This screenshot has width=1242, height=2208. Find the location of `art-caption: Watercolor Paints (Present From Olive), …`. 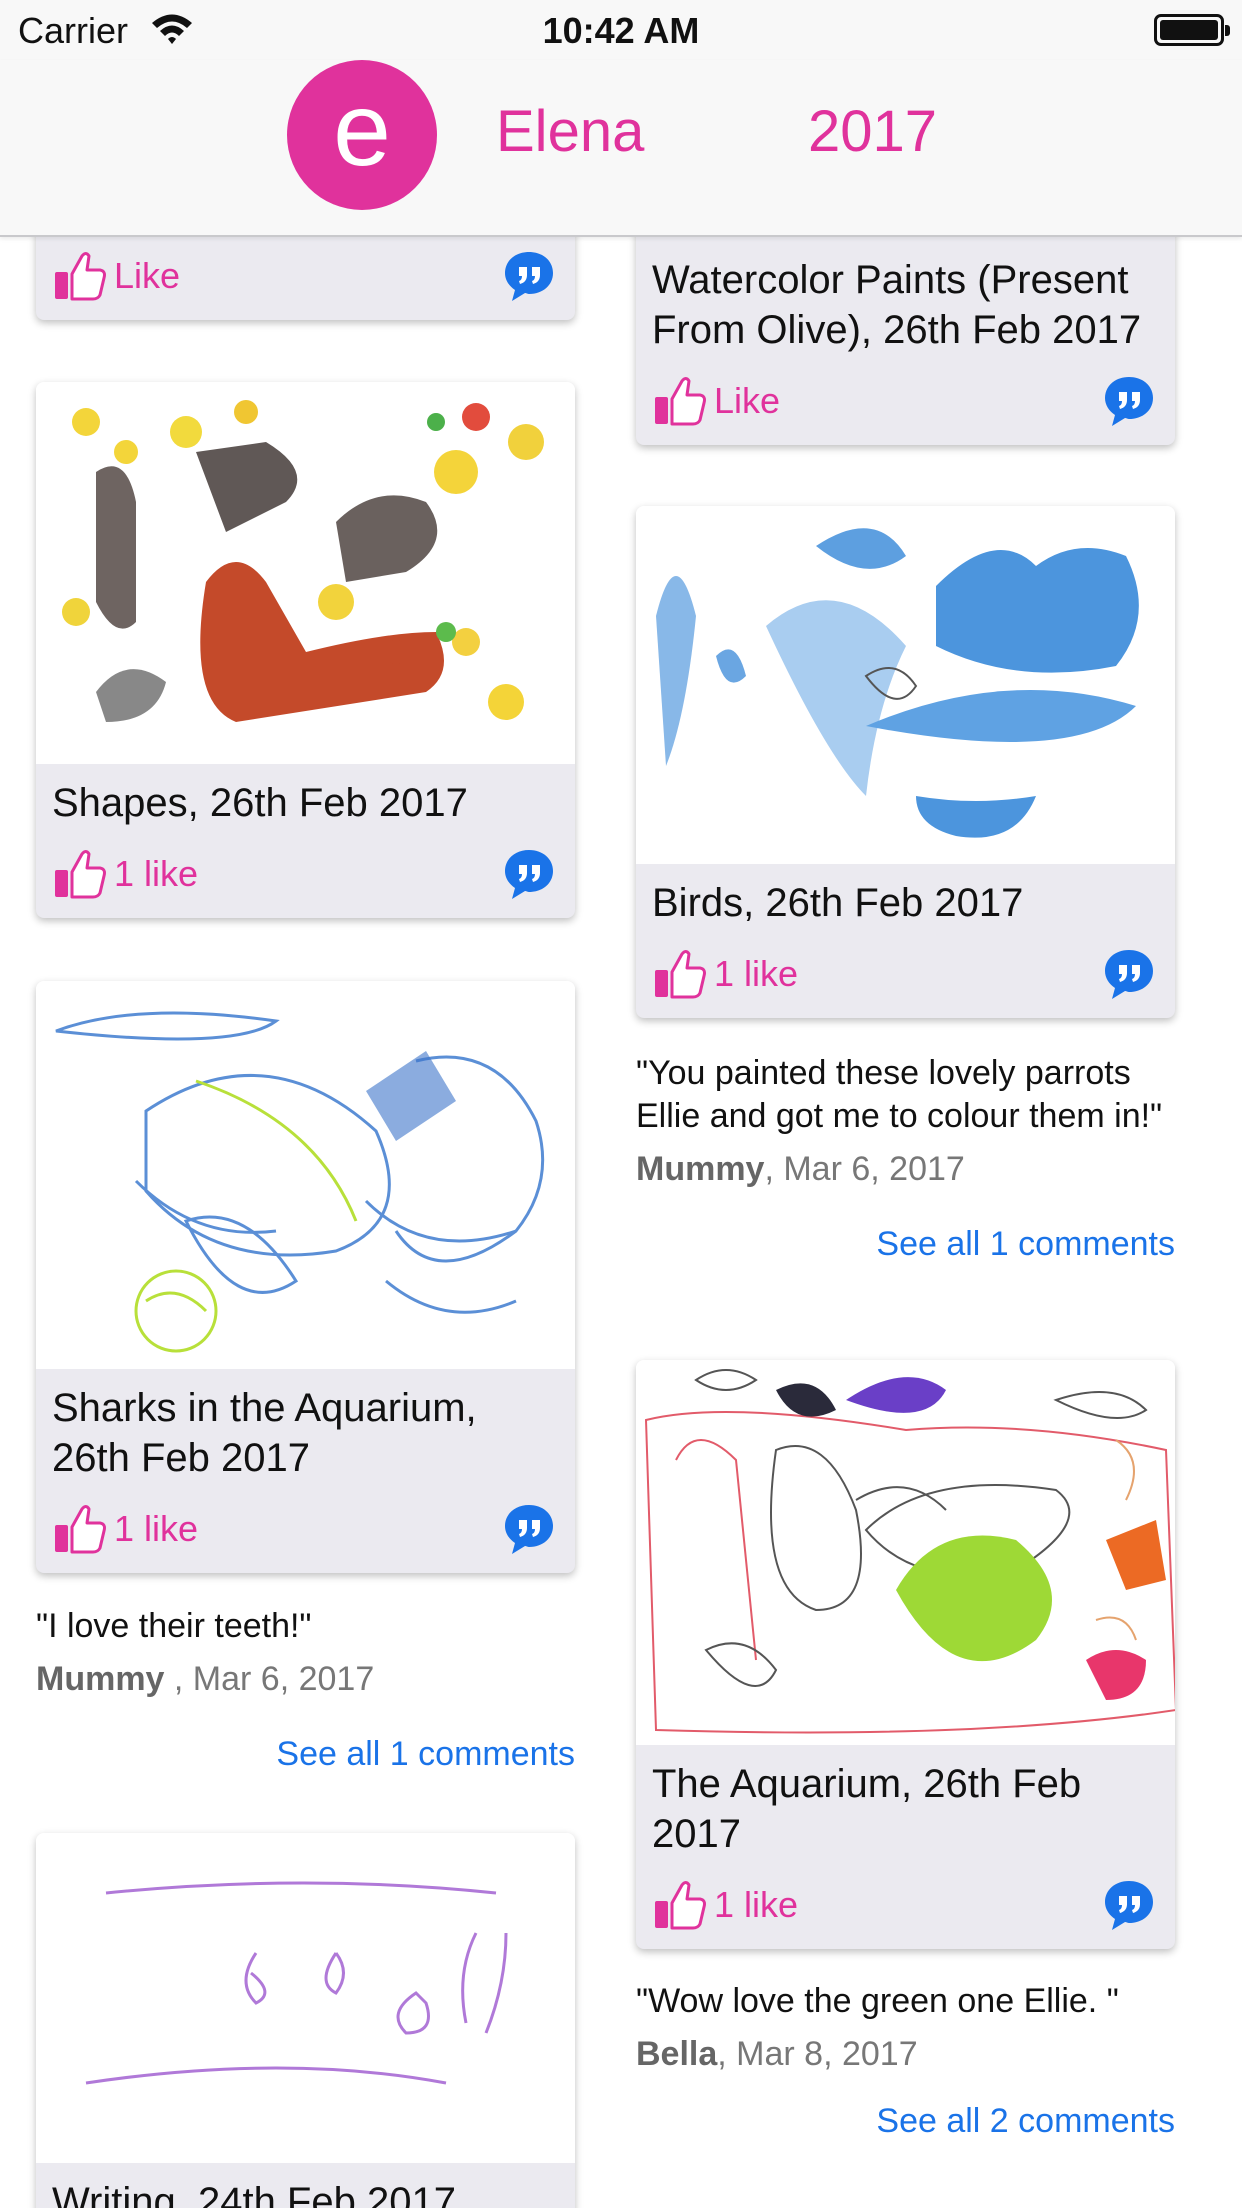

art-caption: Watercolor Paints (Present From Olive), … is located at coordinates (897, 305).